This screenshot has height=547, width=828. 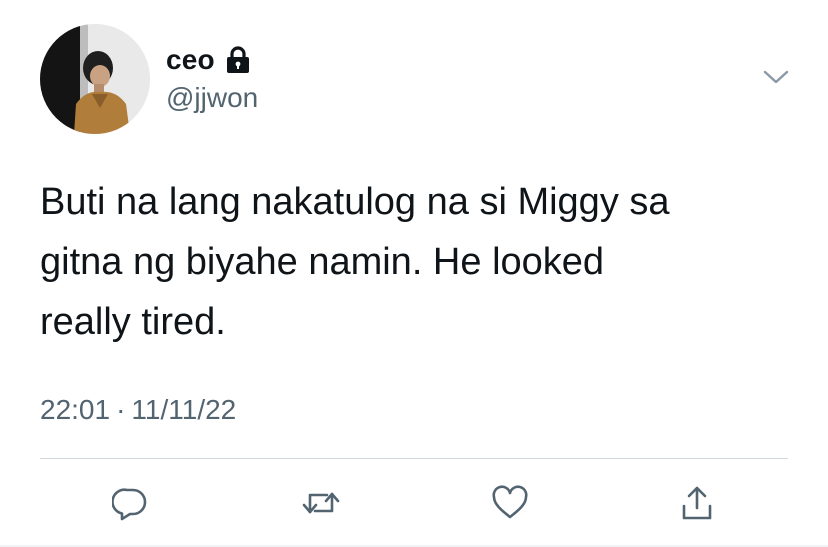 I want to click on lock-icon, so click(x=238, y=60).